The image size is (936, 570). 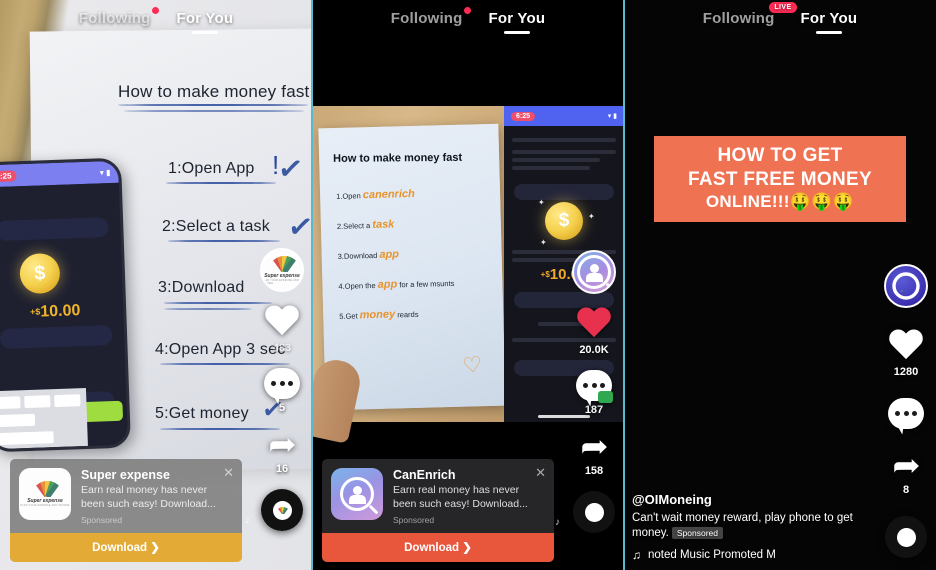 I want to click on coin-icon: $, so click(x=564, y=221).